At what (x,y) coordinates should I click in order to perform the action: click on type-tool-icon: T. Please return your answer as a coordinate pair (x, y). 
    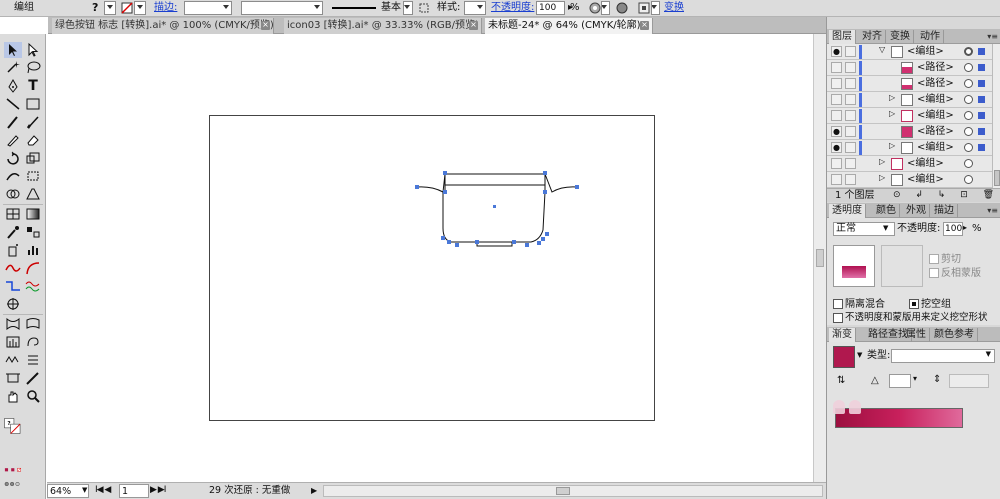
    Looking at the image, I should click on (33, 86).